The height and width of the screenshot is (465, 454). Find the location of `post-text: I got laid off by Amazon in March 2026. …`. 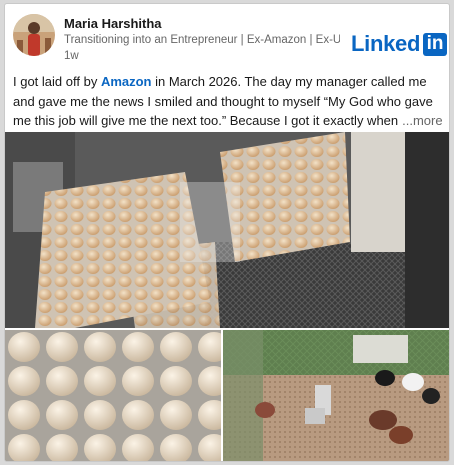

post-text: I got laid off by Amazon in March 2026. … is located at coordinates (228, 101).